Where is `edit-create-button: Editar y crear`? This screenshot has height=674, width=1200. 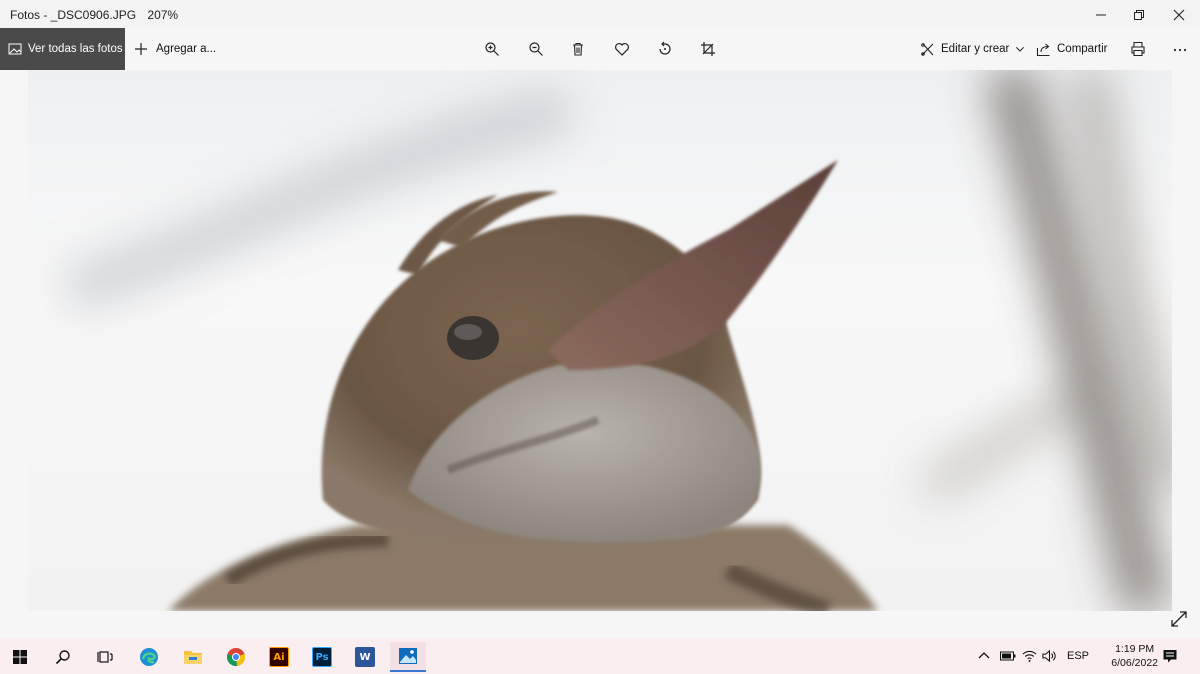 edit-create-button: Editar y crear is located at coordinates (975, 49).